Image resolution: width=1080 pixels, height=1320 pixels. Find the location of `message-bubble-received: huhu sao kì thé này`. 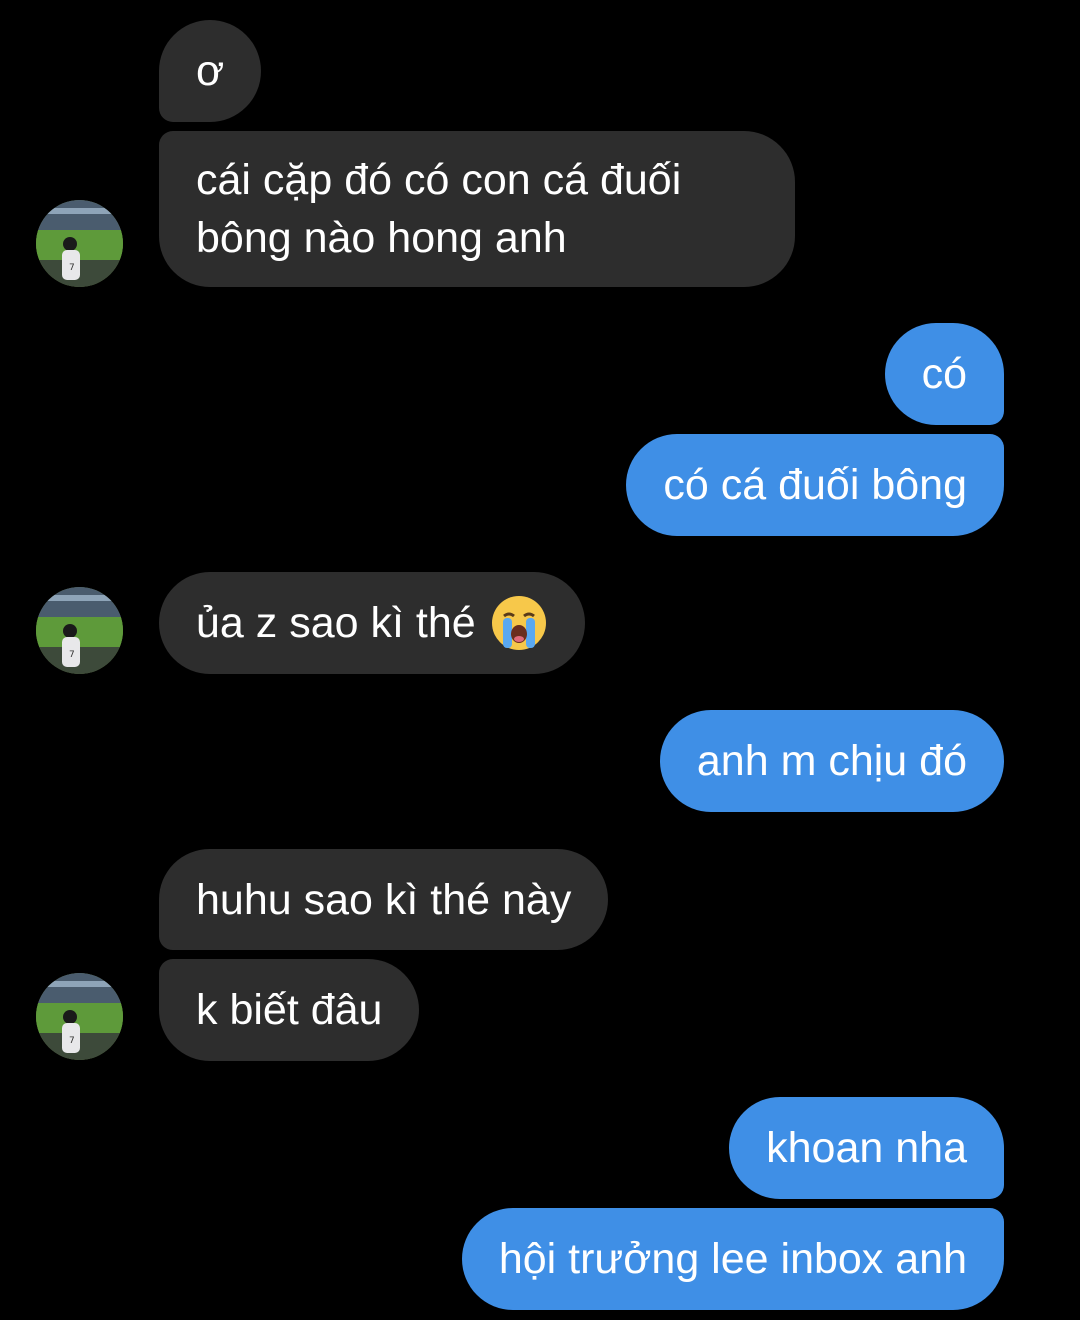

message-bubble-received: huhu sao kì thé này is located at coordinates (384, 899).